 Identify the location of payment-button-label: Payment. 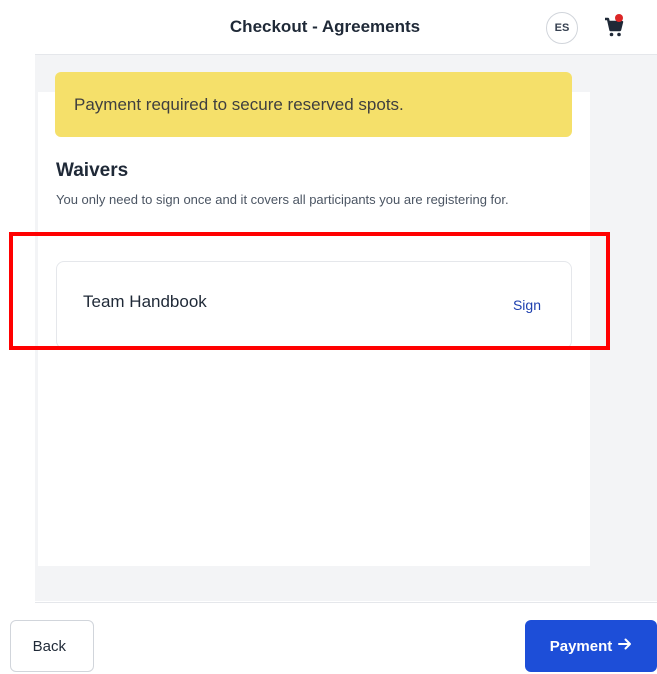
(581, 646).